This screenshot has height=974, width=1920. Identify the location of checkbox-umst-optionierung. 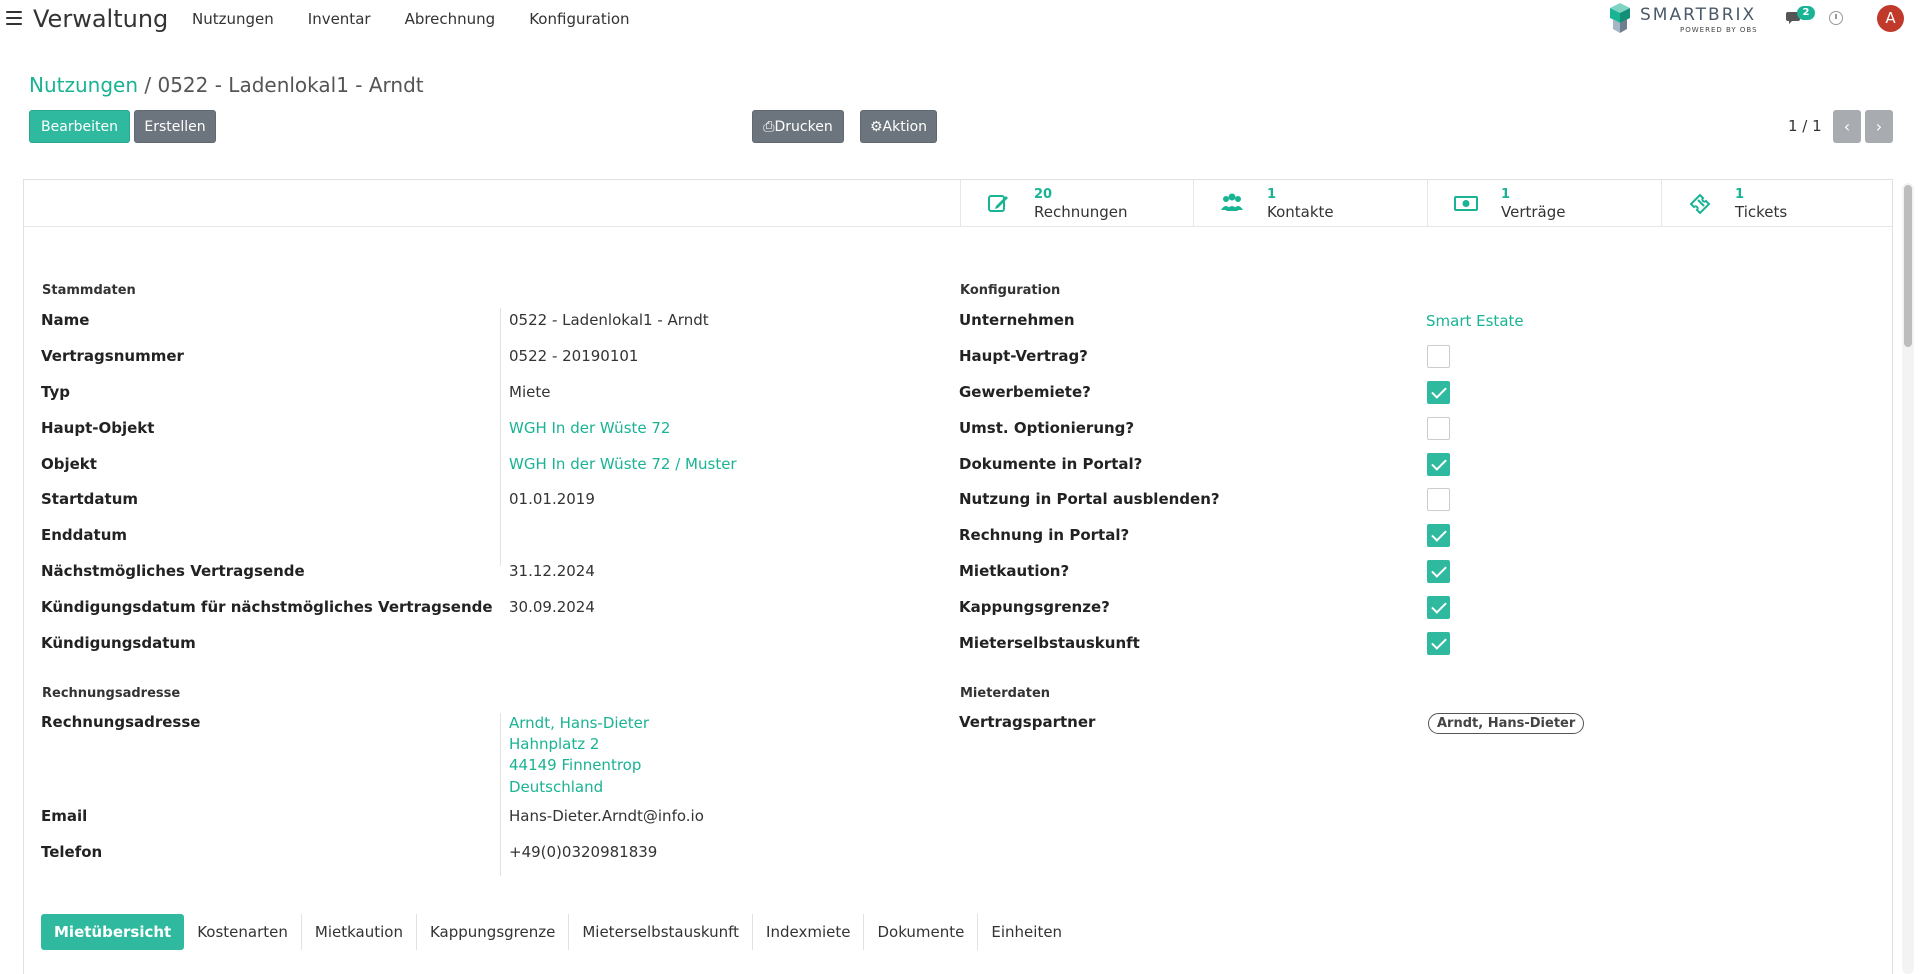
(1438, 428).